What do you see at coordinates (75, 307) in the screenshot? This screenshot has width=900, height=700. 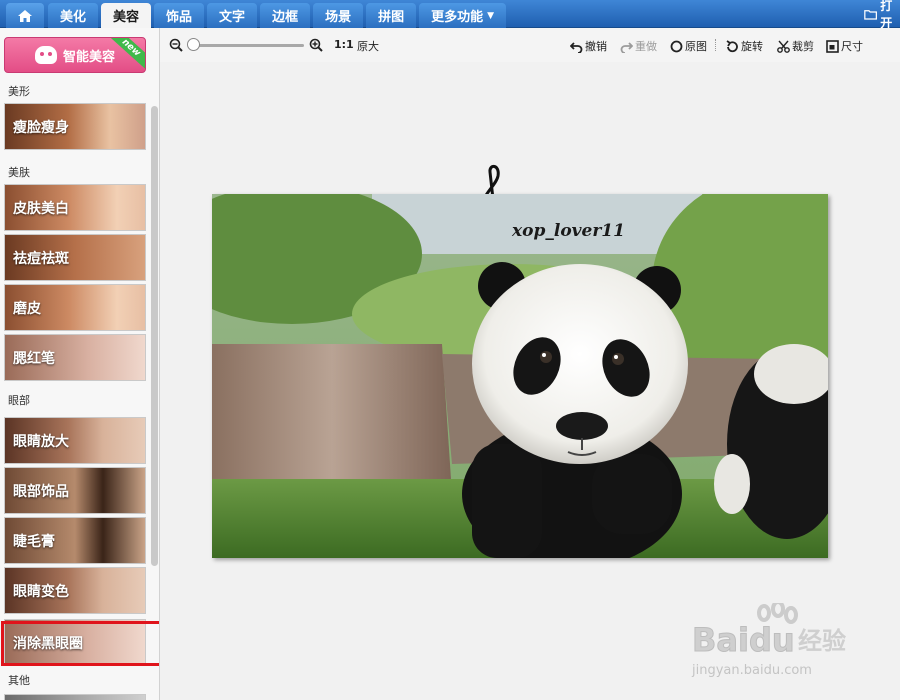 I see `sidebar-item-smooth-skin: 磨皮` at bounding box center [75, 307].